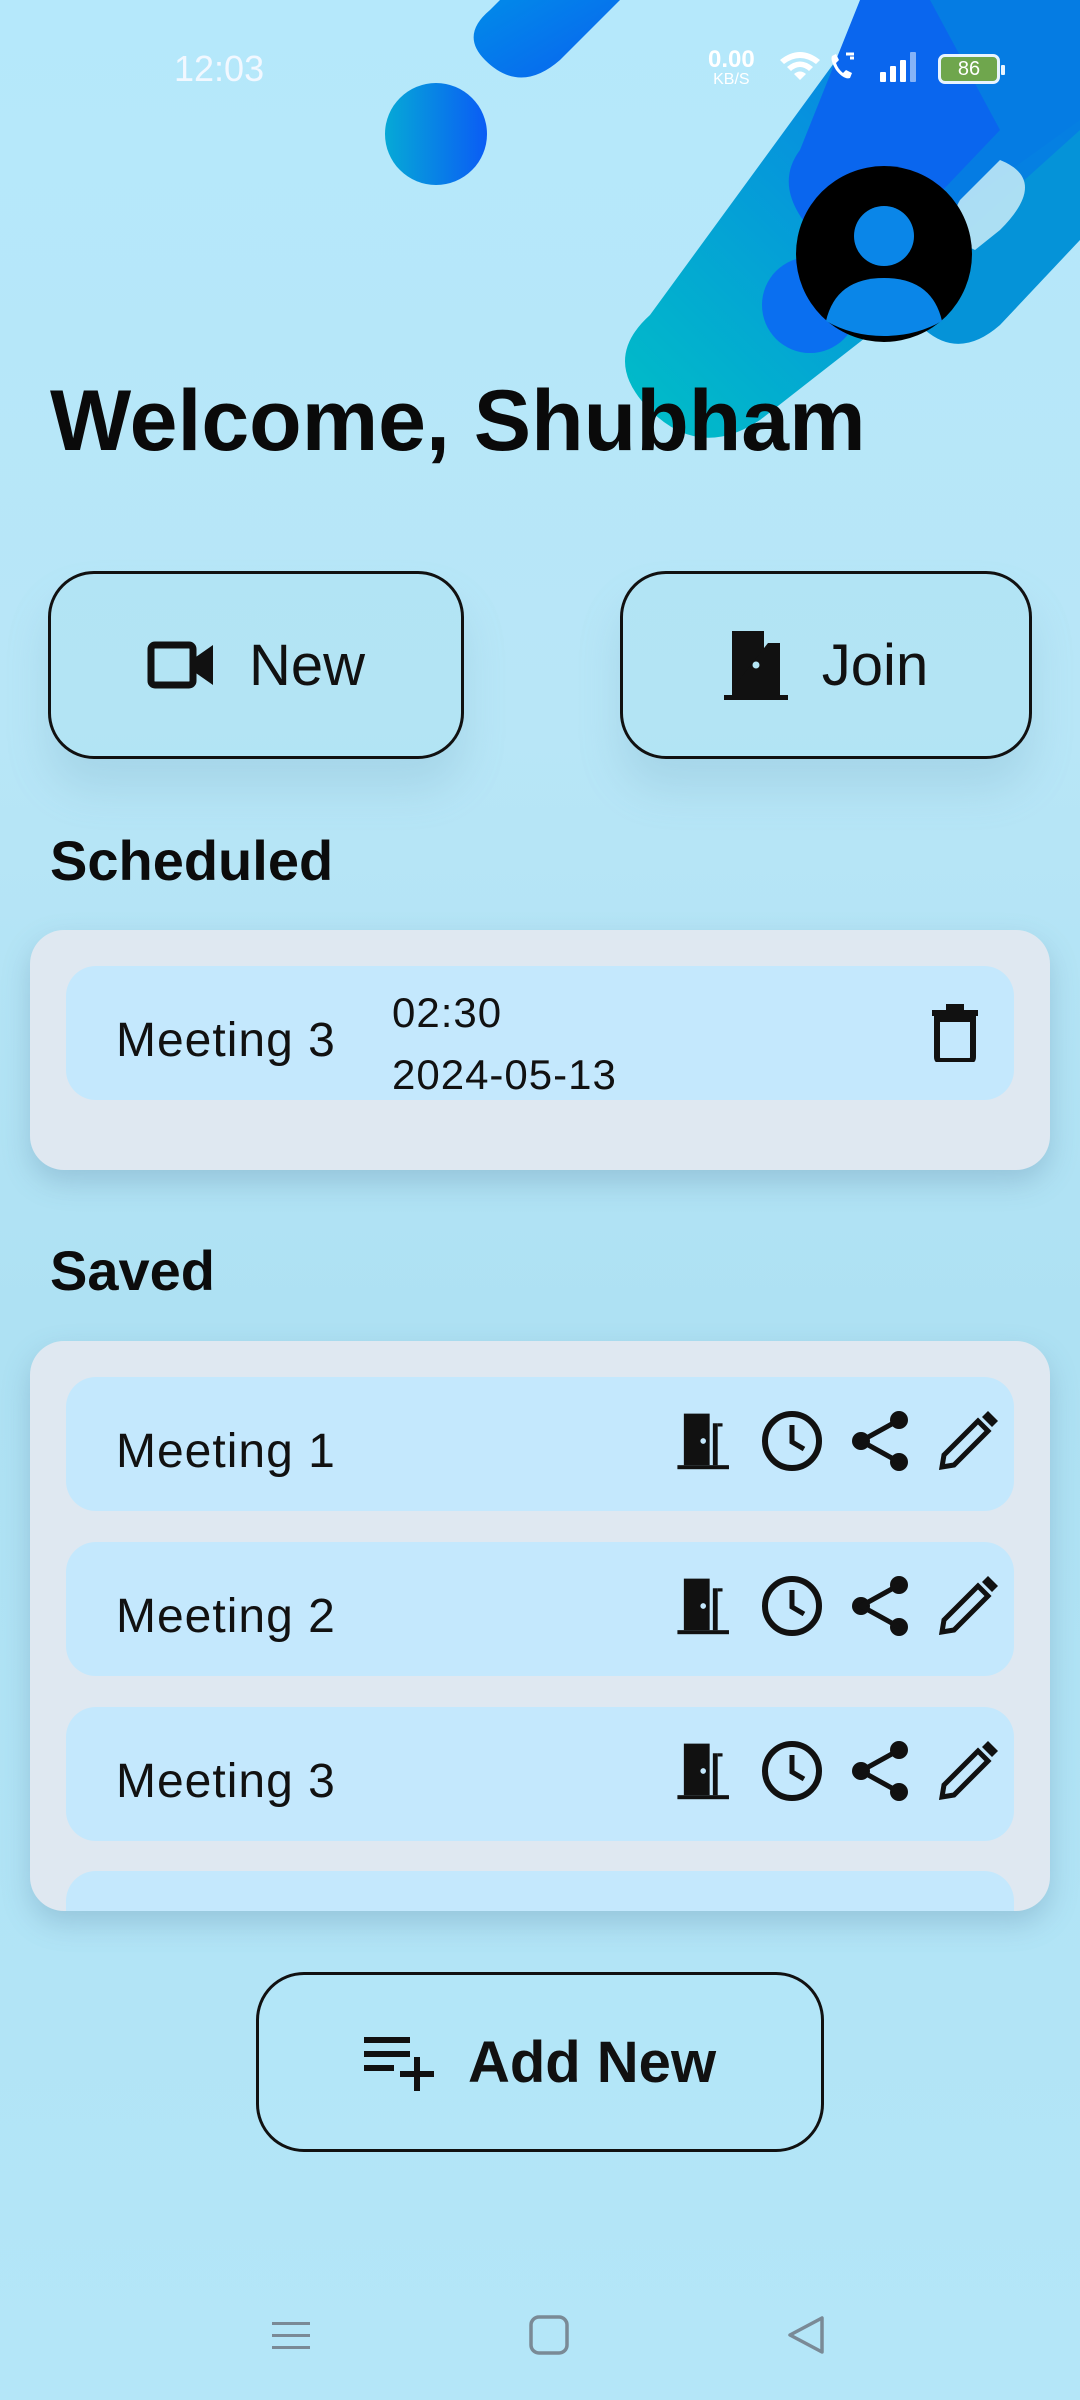 The image size is (1080, 2400). What do you see at coordinates (540, 1444) in the screenshot?
I see `saved-meeting-row: Meeting 1` at bounding box center [540, 1444].